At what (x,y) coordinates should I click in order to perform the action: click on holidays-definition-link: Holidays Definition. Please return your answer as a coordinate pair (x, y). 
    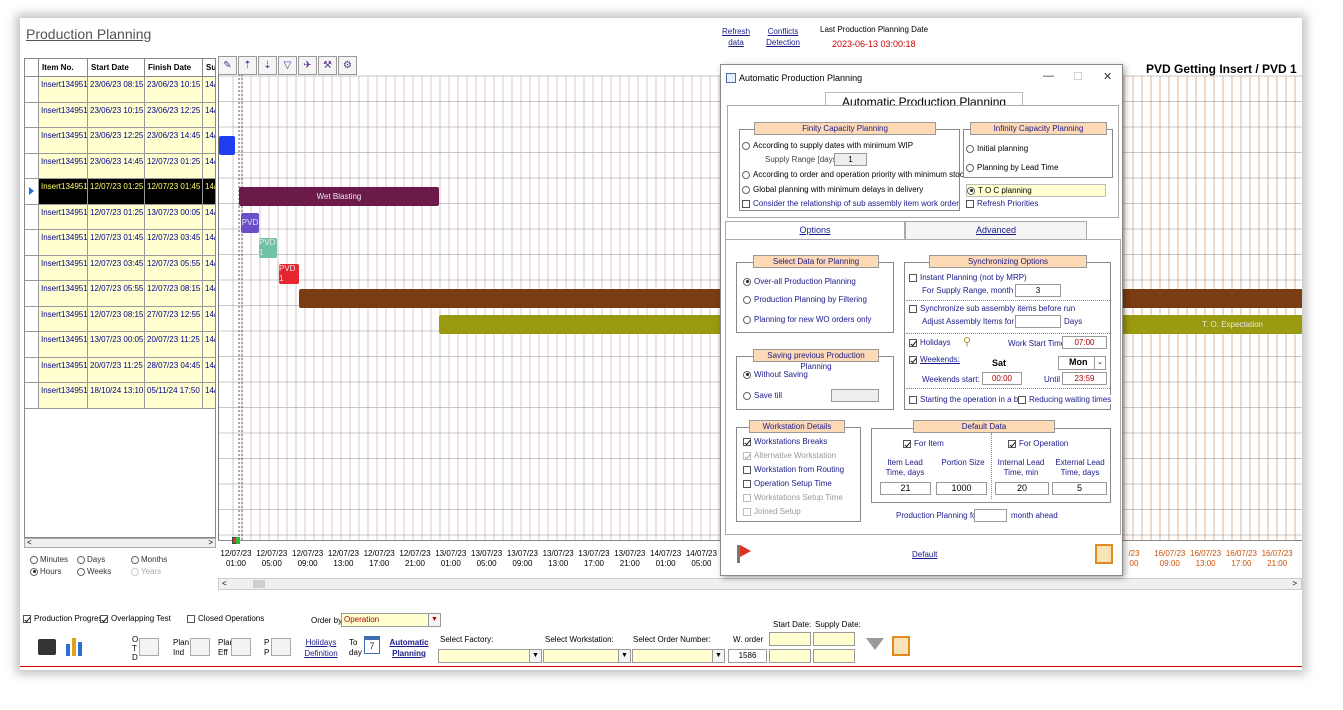
    Looking at the image, I should click on (321, 648).